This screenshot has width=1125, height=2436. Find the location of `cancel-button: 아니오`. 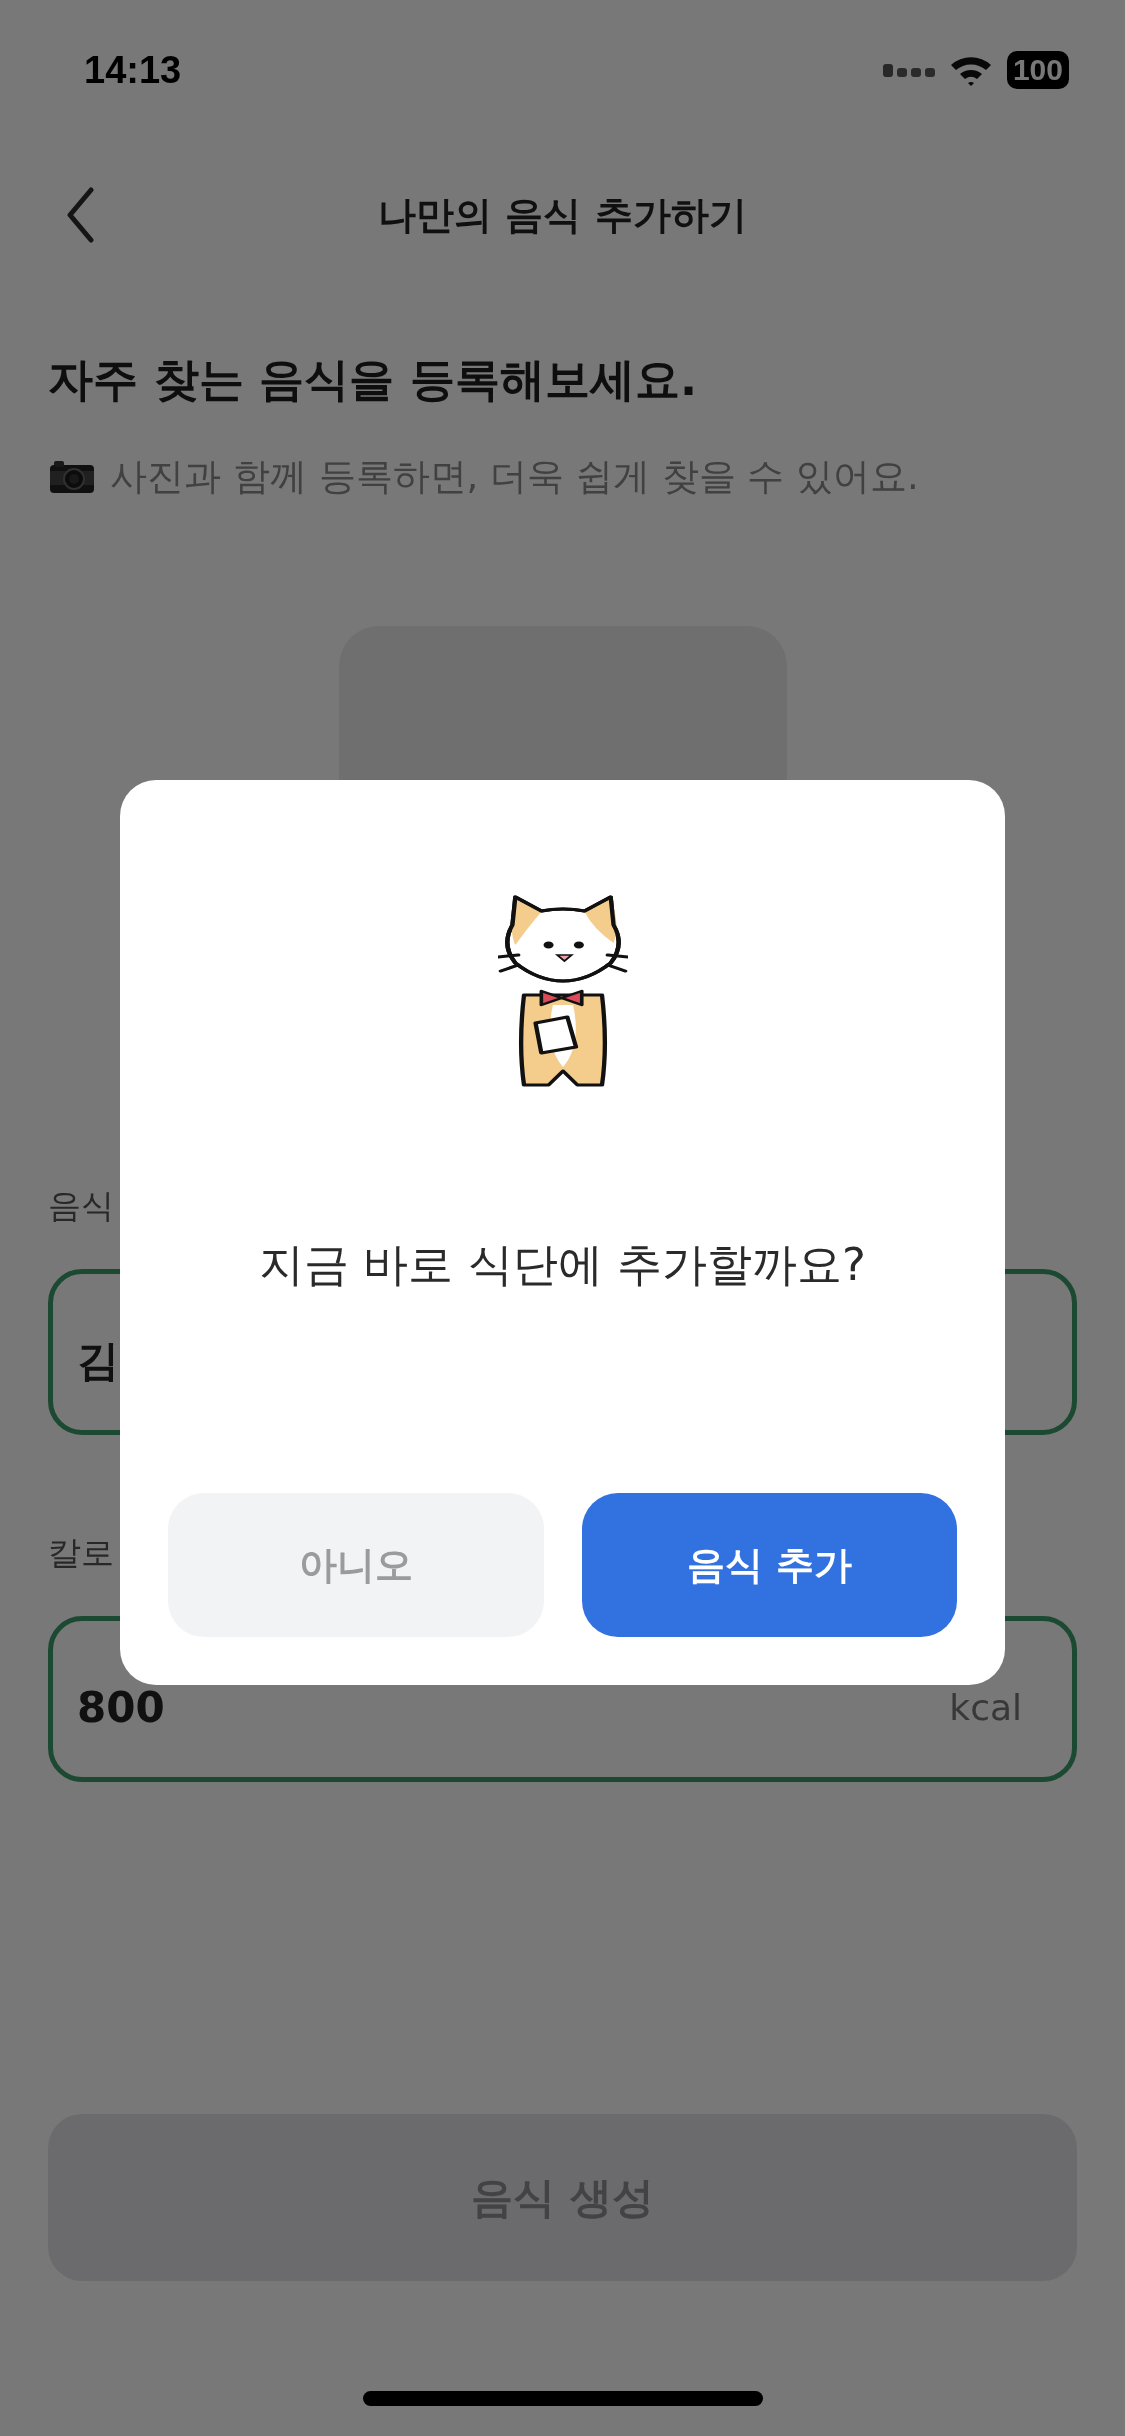

cancel-button: 아니오 is located at coordinates (356, 1565).